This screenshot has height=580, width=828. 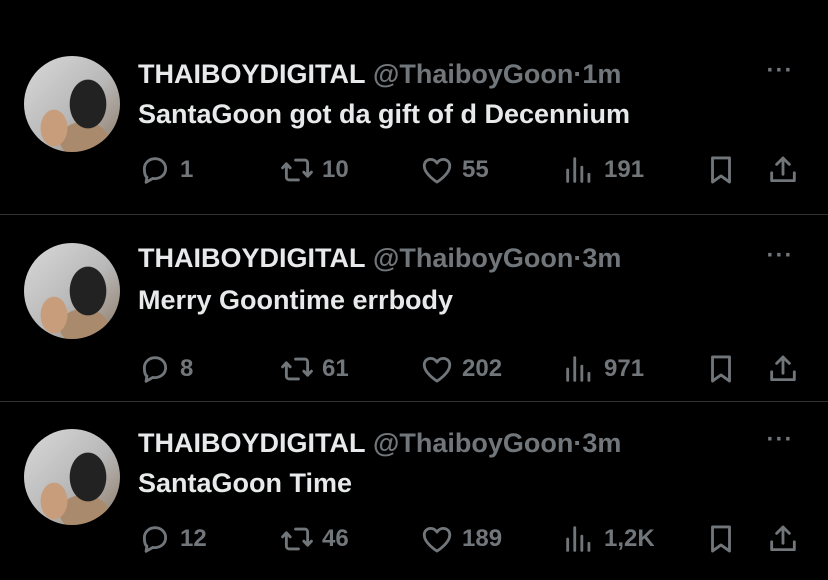 I want to click on views-button: 191, so click(x=603, y=170).